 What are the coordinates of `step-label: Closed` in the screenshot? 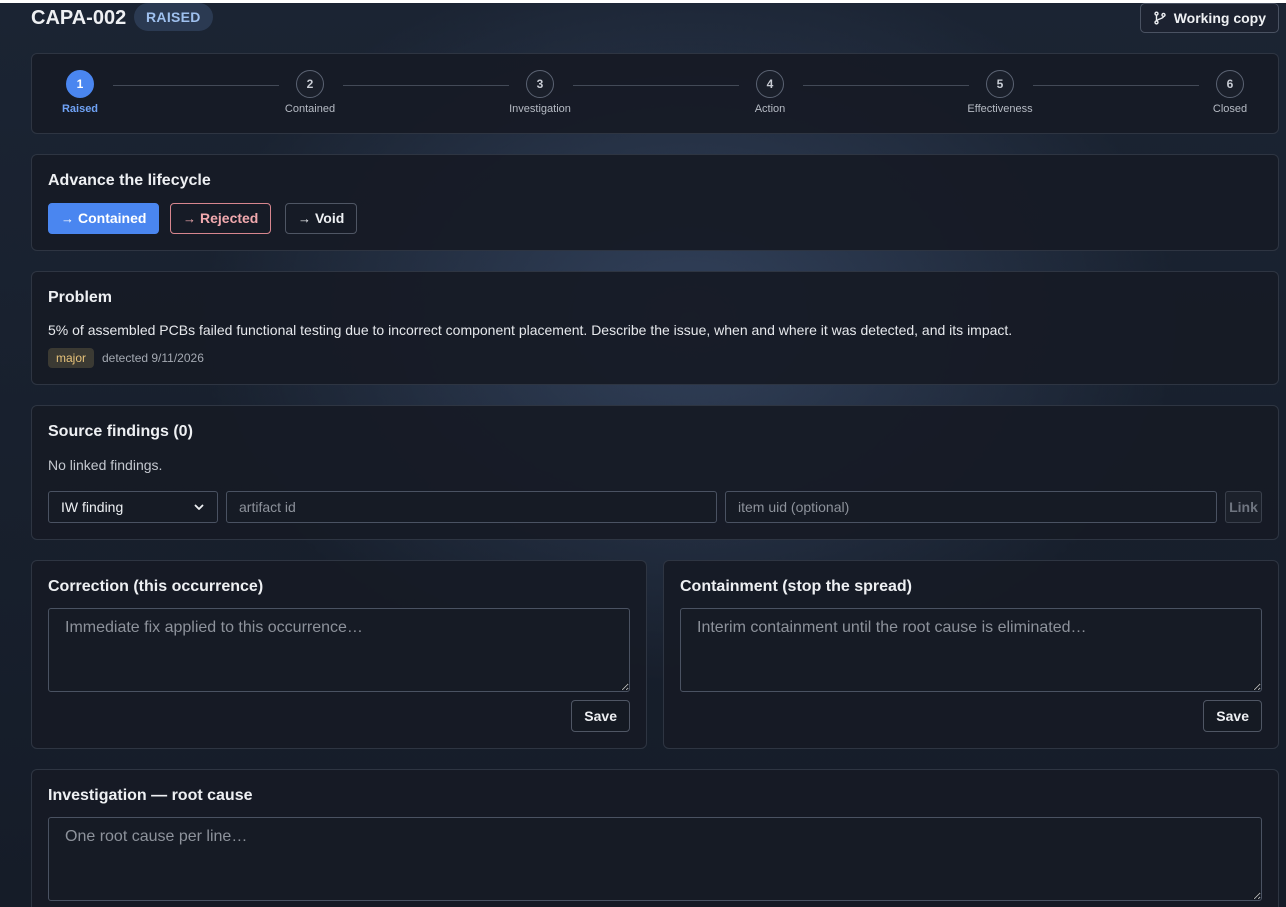 It's located at (1230, 109).